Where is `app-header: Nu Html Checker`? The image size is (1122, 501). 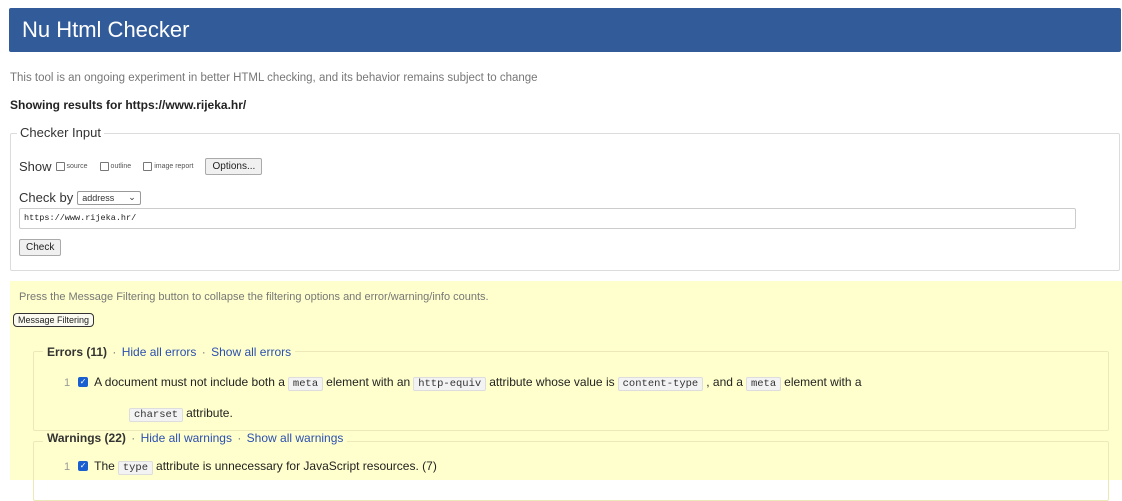 app-header: Nu Html Checker is located at coordinates (565, 30).